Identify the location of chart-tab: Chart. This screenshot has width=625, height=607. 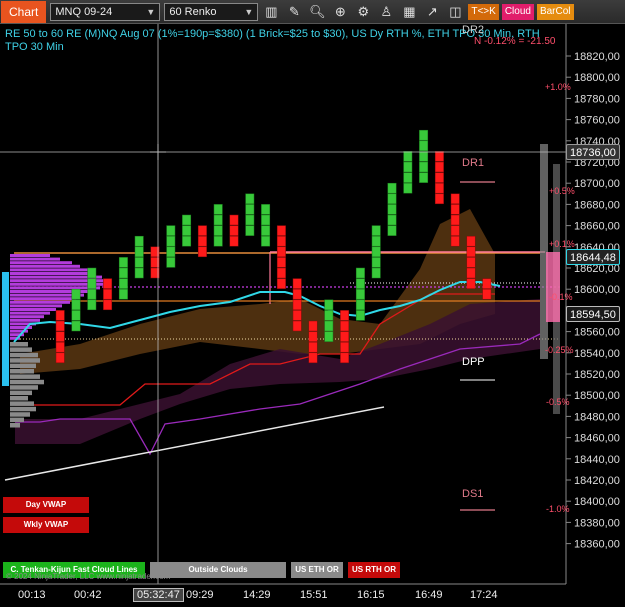
(24, 11).